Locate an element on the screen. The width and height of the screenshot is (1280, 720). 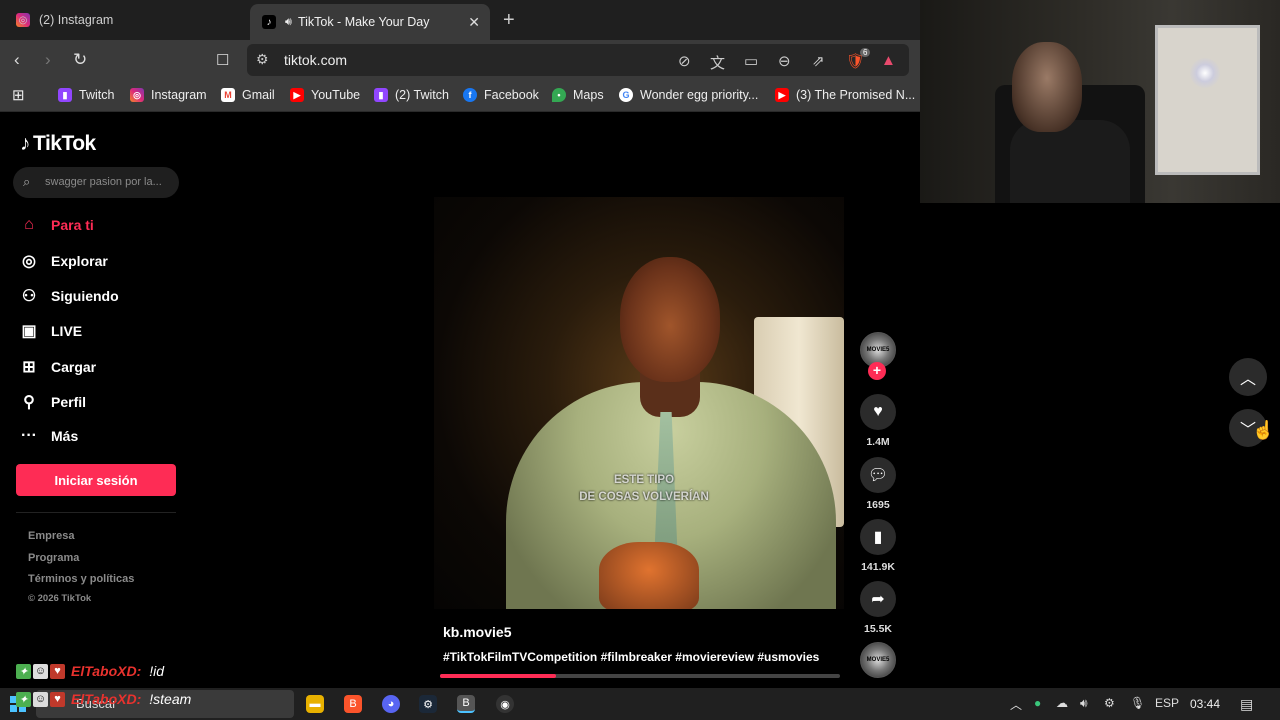
tab-instagram: ◎ (2) Instagram is located at coordinates (127, 20).